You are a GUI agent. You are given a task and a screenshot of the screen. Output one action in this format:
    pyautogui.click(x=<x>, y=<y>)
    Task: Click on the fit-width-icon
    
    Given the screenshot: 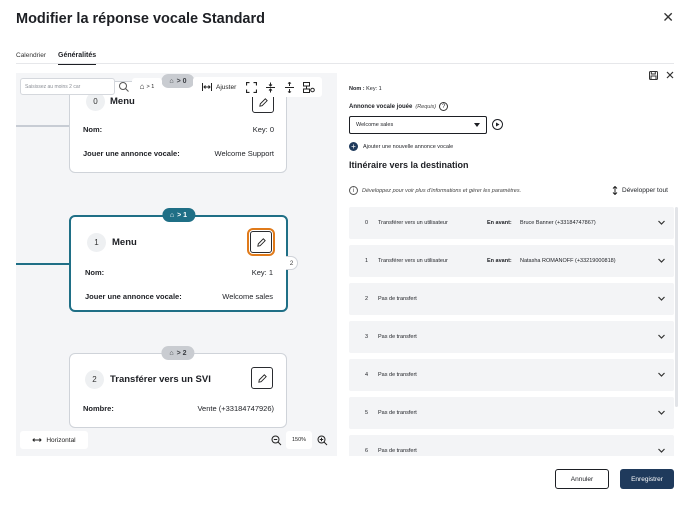 What is the action you would take?
    pyautogui.click(x=207, y=87)
    